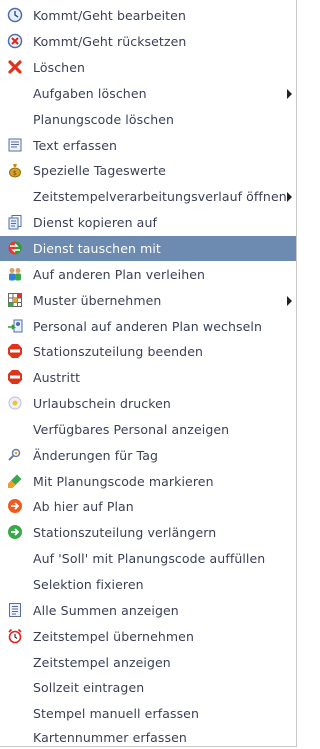 This screenshot has height=749, width=320. Describe the element at coordinates (148, 145) in the screenshot. I see `menu-item-text-erfassen: Text erfassen` at that location.